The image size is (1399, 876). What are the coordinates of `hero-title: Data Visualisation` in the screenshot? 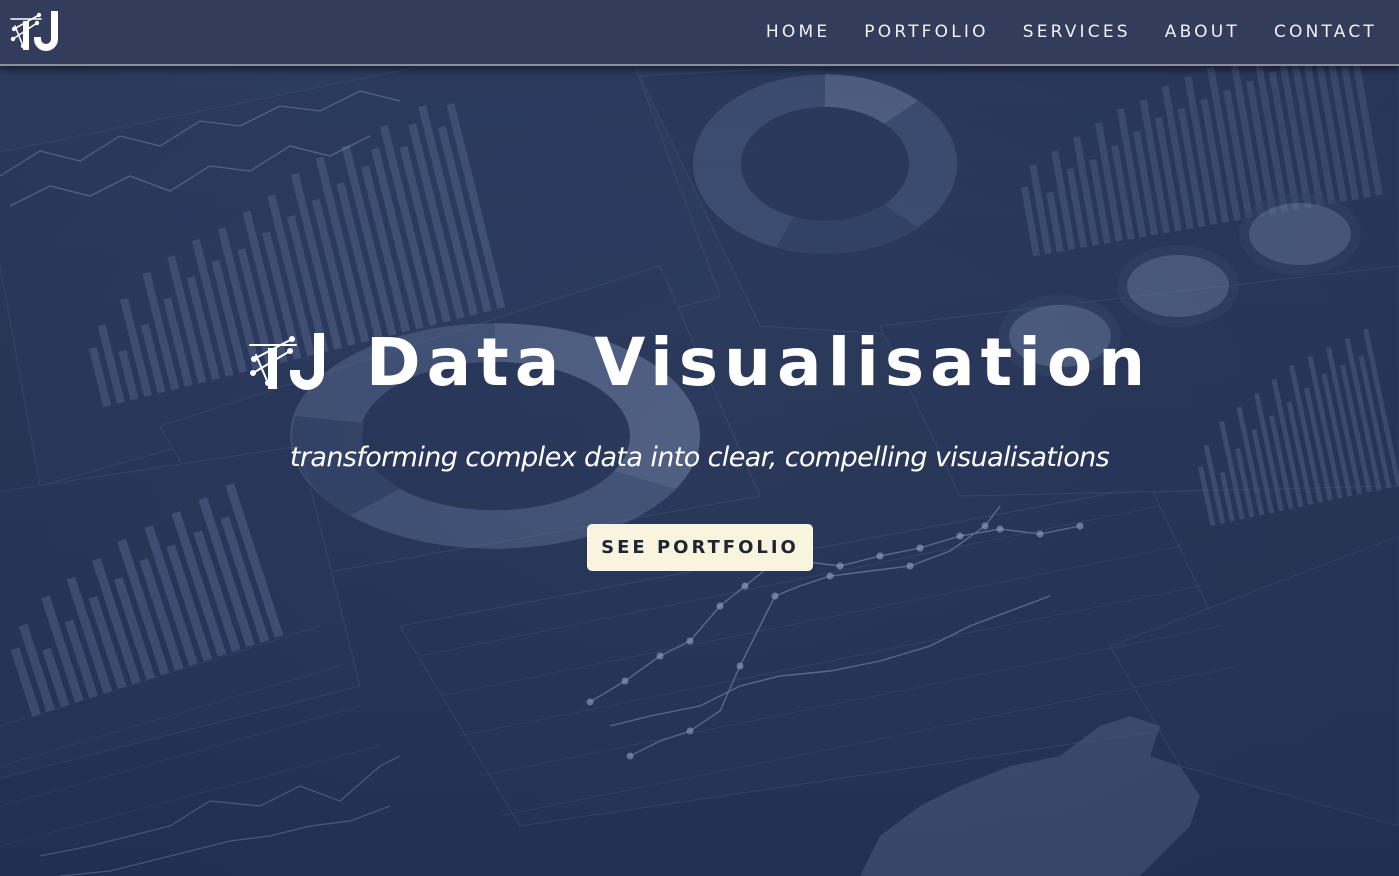 It's located at (758, 362).